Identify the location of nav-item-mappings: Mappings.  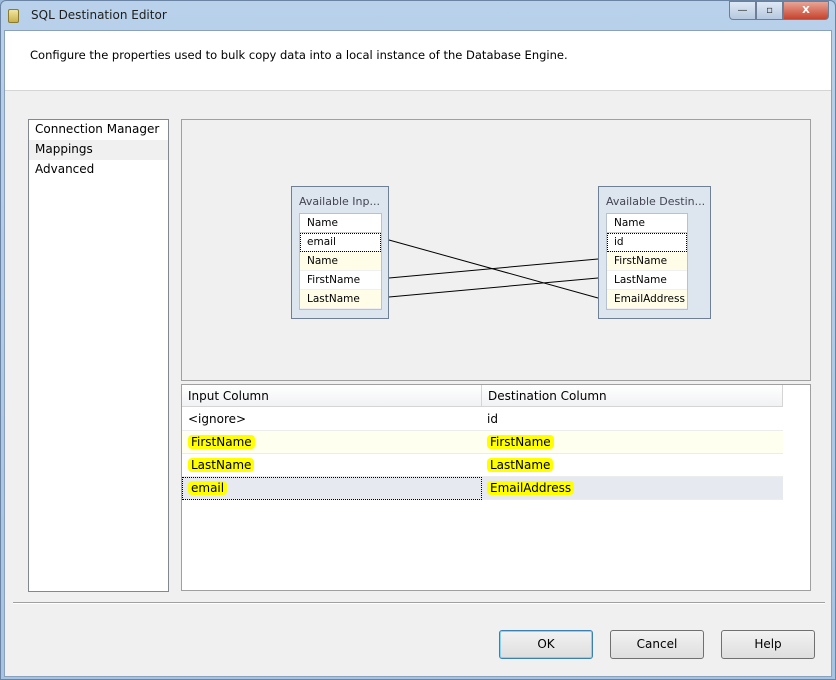
(98, 150).